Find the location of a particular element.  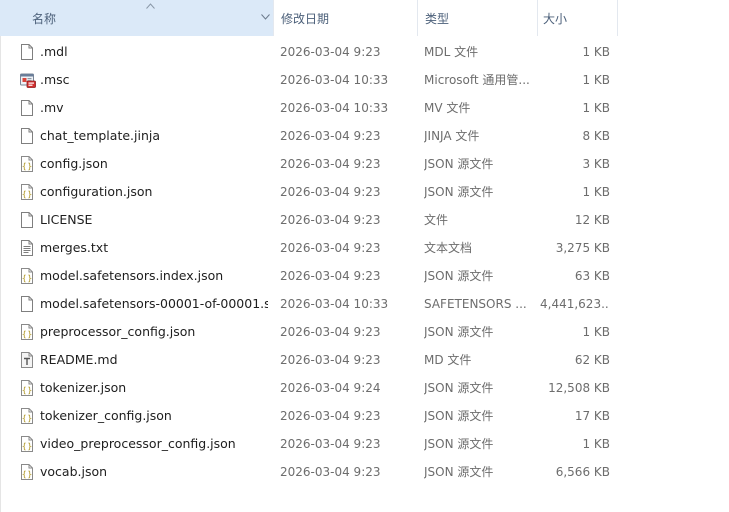

file-row: .mv 2026-03-04 10:33 MV 文件 1 KB is located at coordinates (364, 108).